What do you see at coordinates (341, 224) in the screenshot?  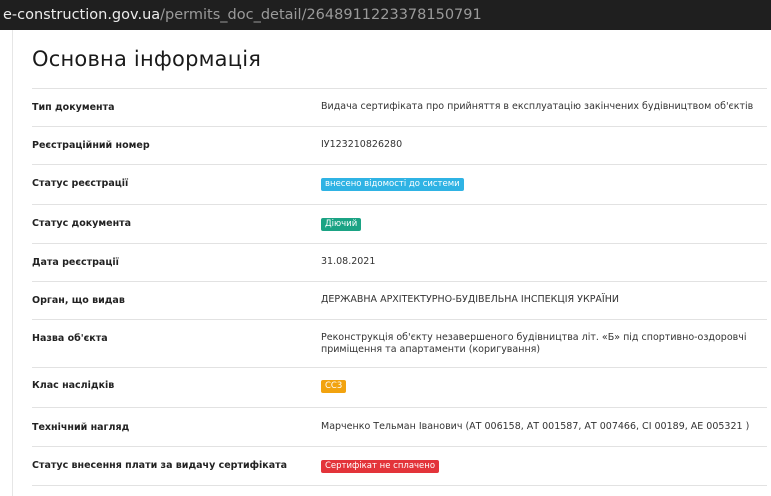 I see `status-badge: Діючий` at bounding box center [341, 224].